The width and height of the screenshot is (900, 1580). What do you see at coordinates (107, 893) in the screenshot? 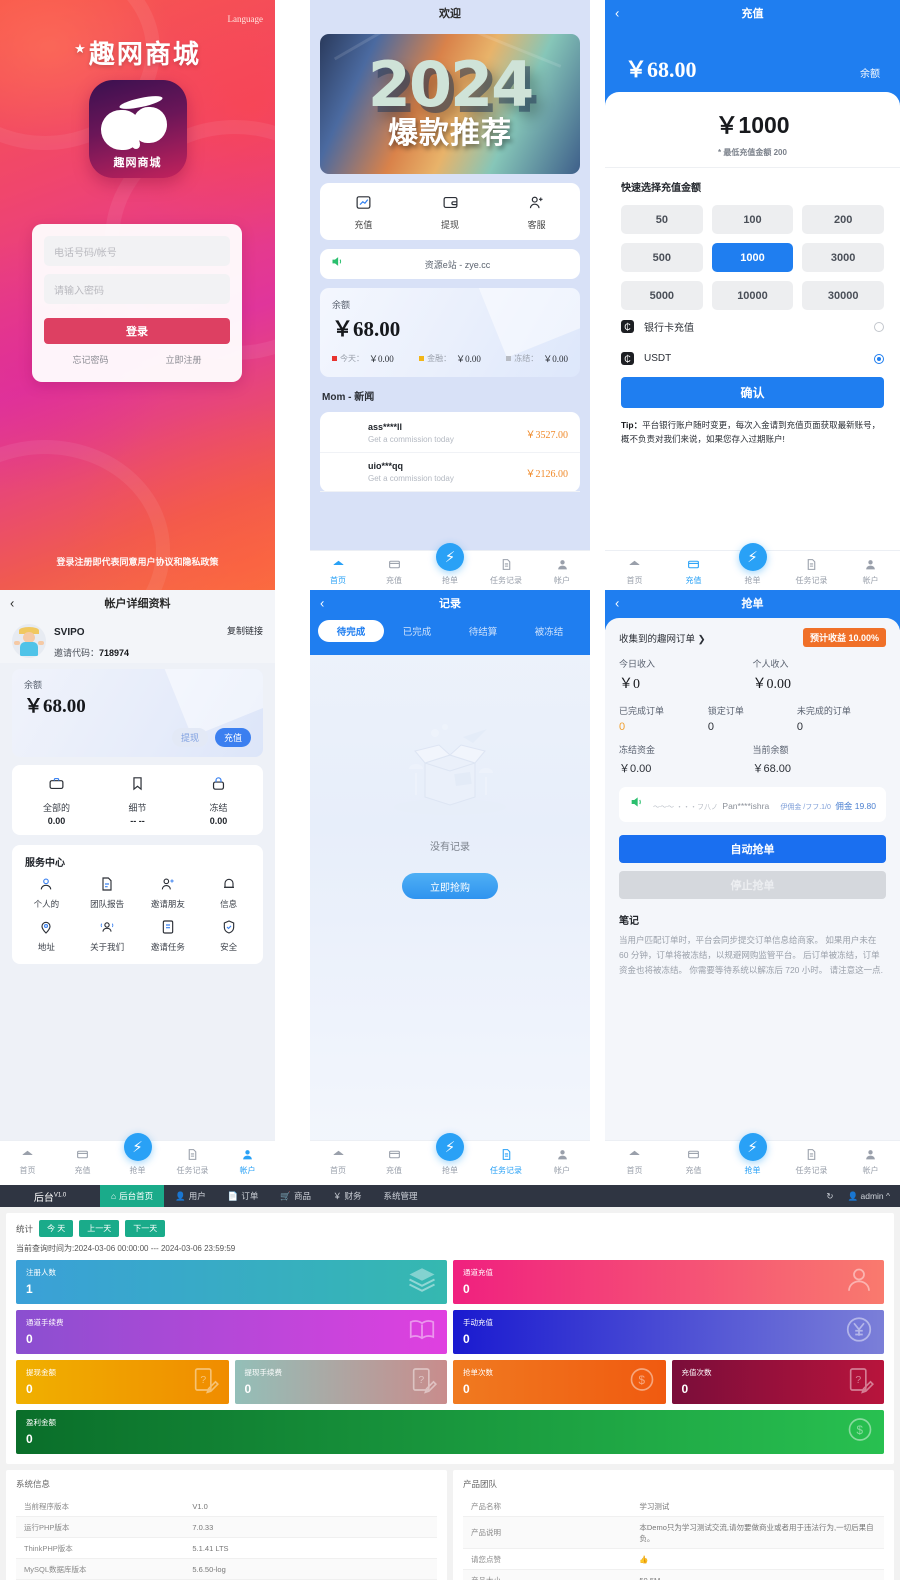
I see `service-item-team-report: 团队报告` at bounding box center [107, 893].